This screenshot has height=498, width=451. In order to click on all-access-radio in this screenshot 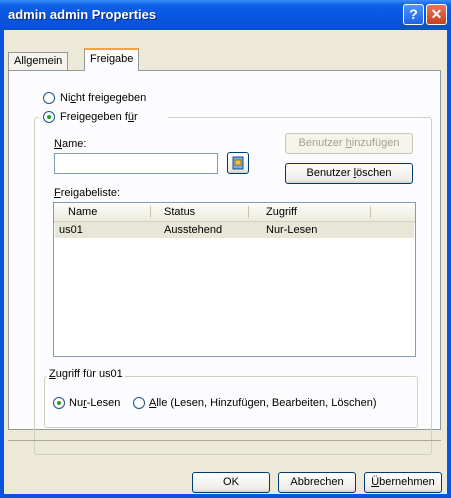, I will do `click(139, 403)`.